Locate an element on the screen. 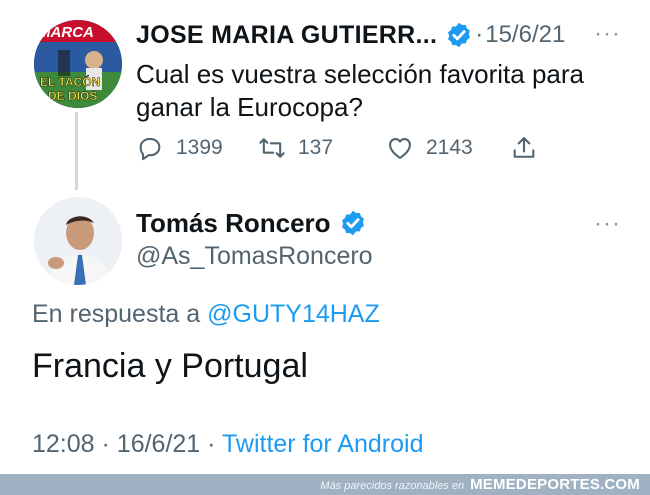 The image size is (650, 495). reply-tweet-meta: 12:08 · 16/6/21 · Twitter for Android is located at coordinates (227, 444).